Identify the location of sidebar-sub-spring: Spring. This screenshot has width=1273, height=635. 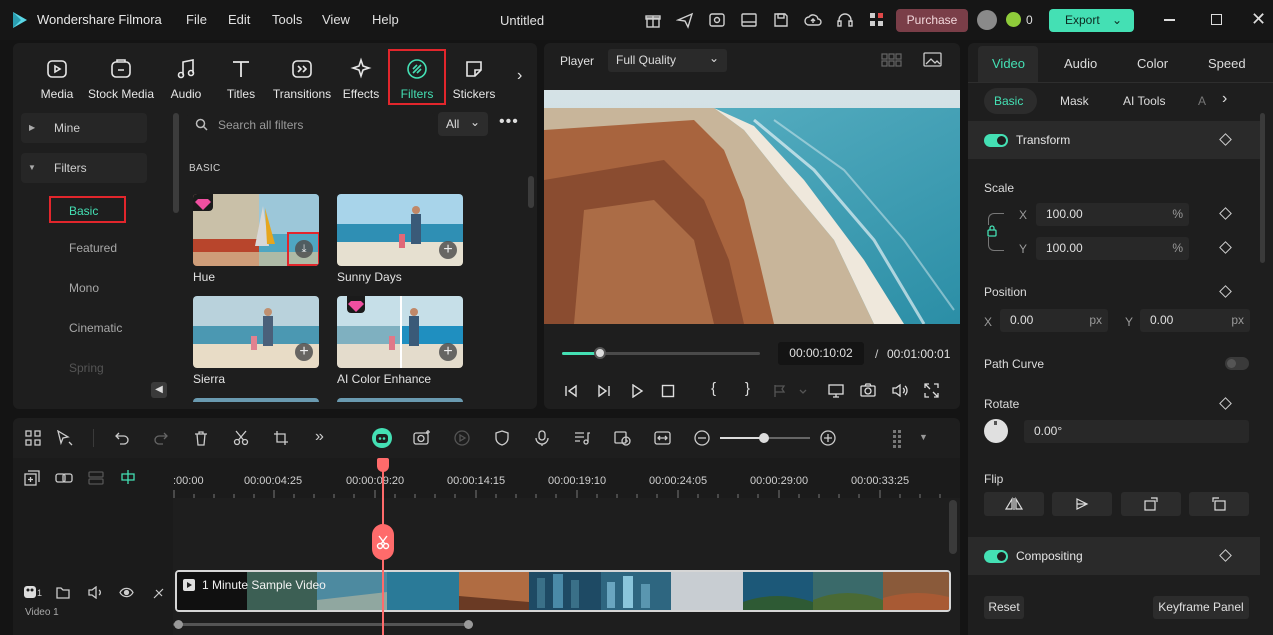
(86, 368).